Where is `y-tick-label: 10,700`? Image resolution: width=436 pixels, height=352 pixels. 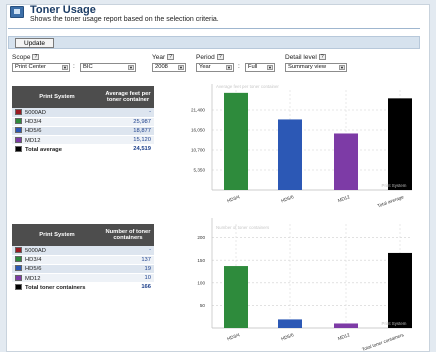 y-tick-label: 10,700 is located at coordinates (198, 150).